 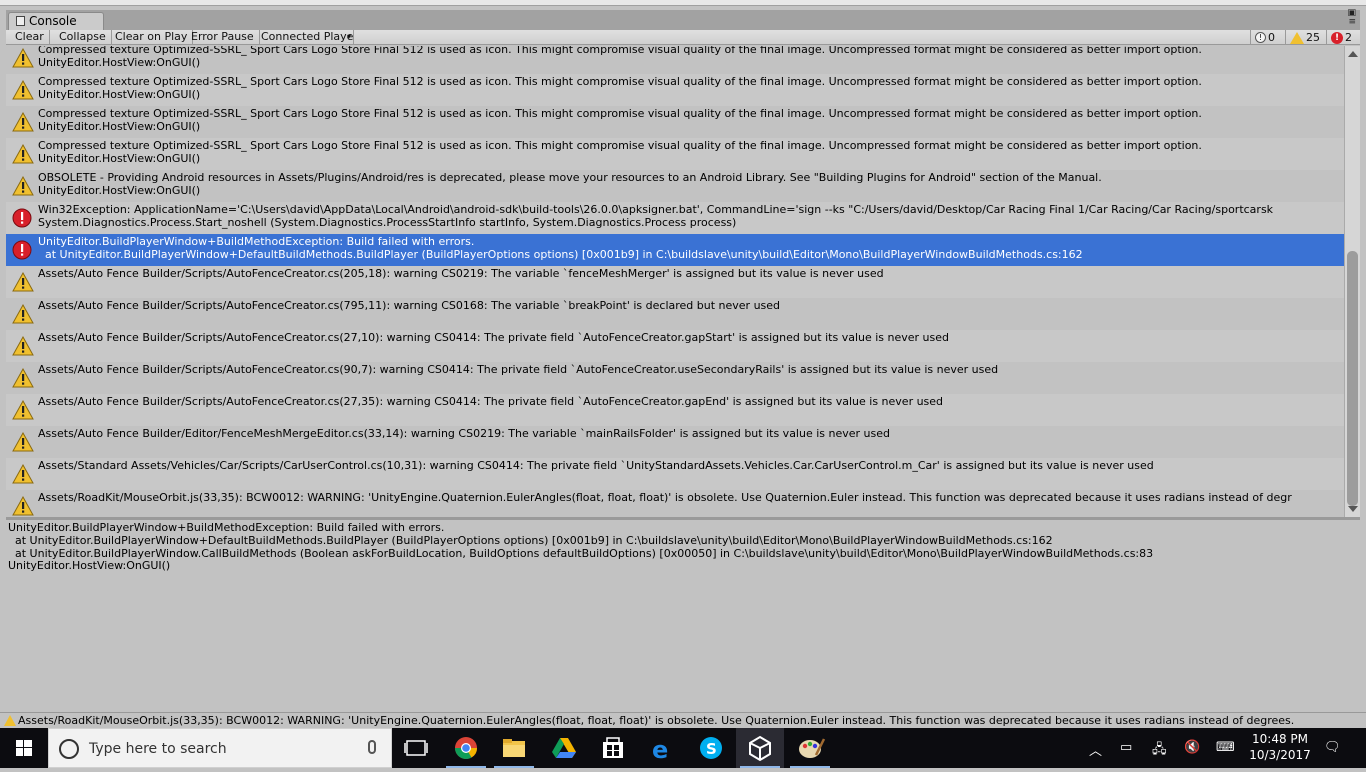 I want to click on window-controls: ▣ ≡, so click(x=1351, y=18).